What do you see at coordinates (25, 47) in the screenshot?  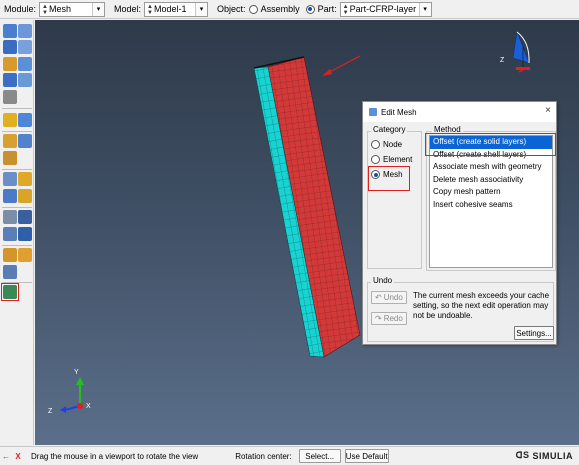 I see `delete-edge-seeds-icon` at bounding box center [25, 47].